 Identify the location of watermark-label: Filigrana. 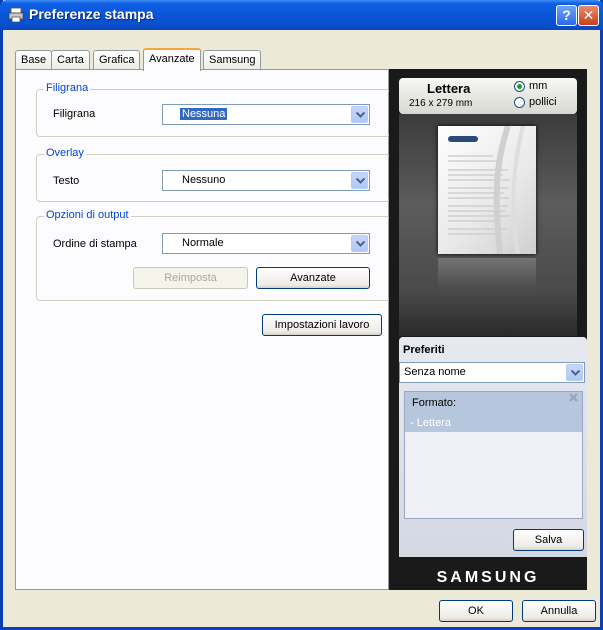
(74, 114).